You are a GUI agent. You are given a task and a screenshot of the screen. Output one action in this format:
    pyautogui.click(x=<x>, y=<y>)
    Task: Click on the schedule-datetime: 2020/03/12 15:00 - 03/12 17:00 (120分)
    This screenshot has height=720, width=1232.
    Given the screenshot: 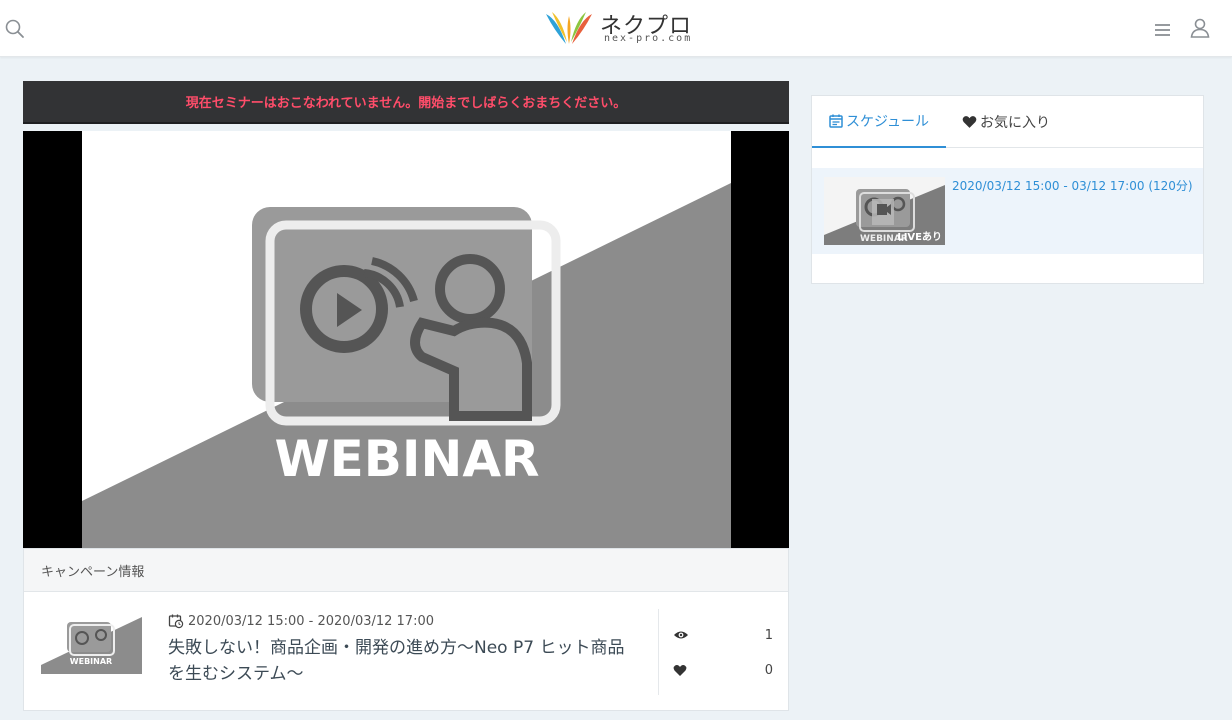 What is the action you would take?
    pyautogui.click(x=1072, y=185)
    